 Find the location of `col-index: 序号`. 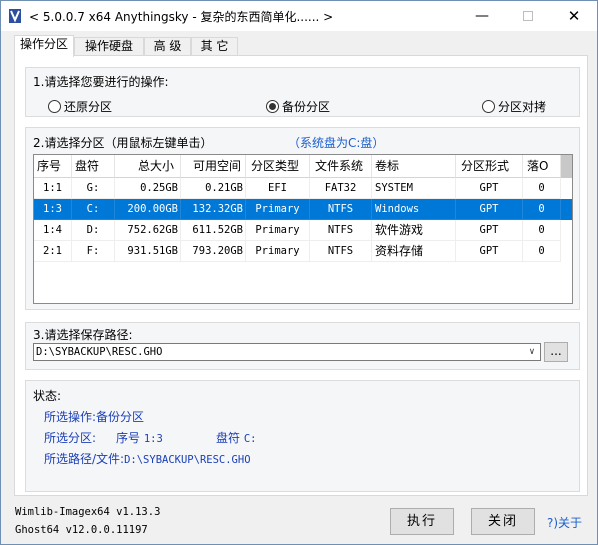

col-index: 序号 is located at coordinates (53, 166).